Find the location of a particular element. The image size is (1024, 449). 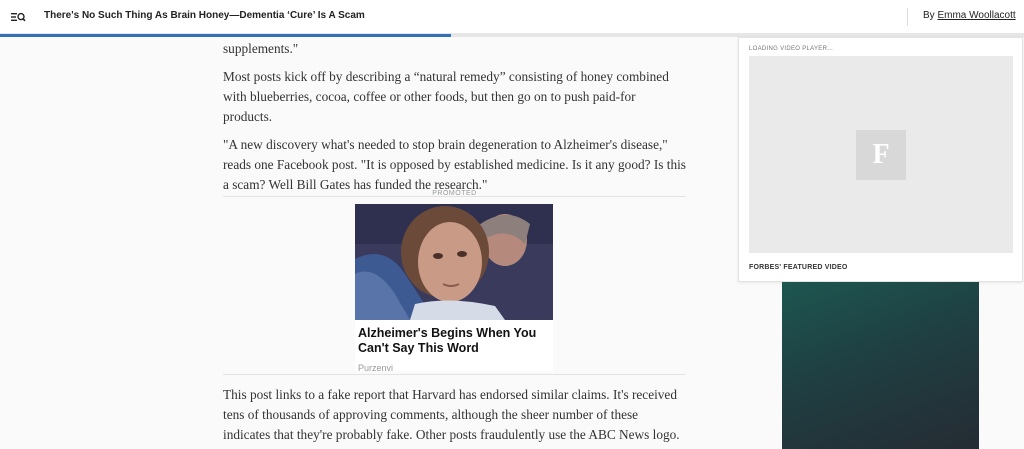

forbes-logo-letter: F is located at coordinates (881, 154).